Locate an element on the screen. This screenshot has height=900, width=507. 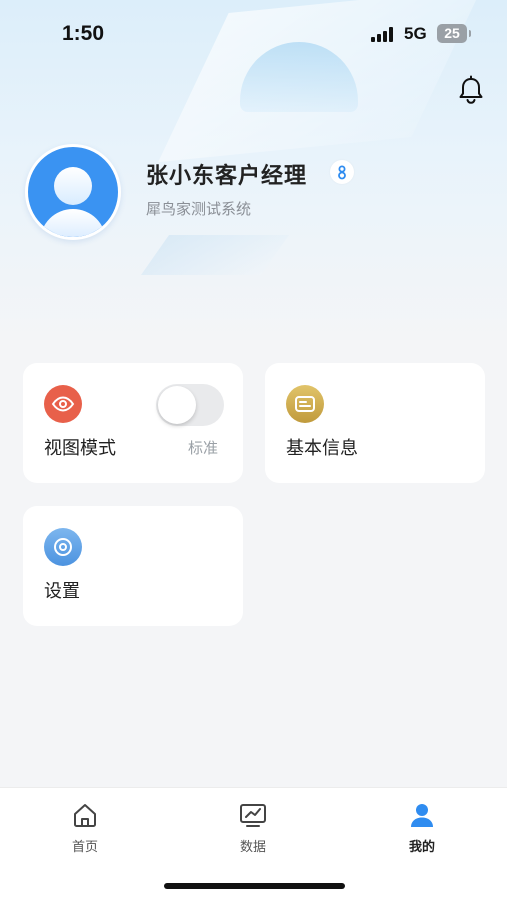
view-mode-toggle is located at coordinates (190, 405).